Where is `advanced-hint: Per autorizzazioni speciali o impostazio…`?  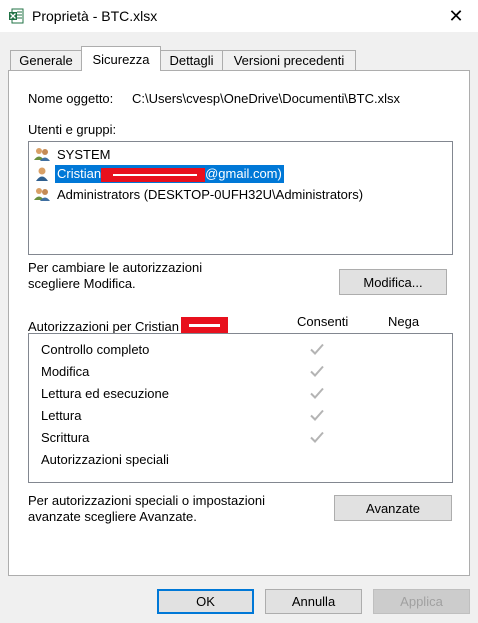 advanced-hint: Per autorizzazioni speciali o impostazio… is located at coordinates (146, 509).